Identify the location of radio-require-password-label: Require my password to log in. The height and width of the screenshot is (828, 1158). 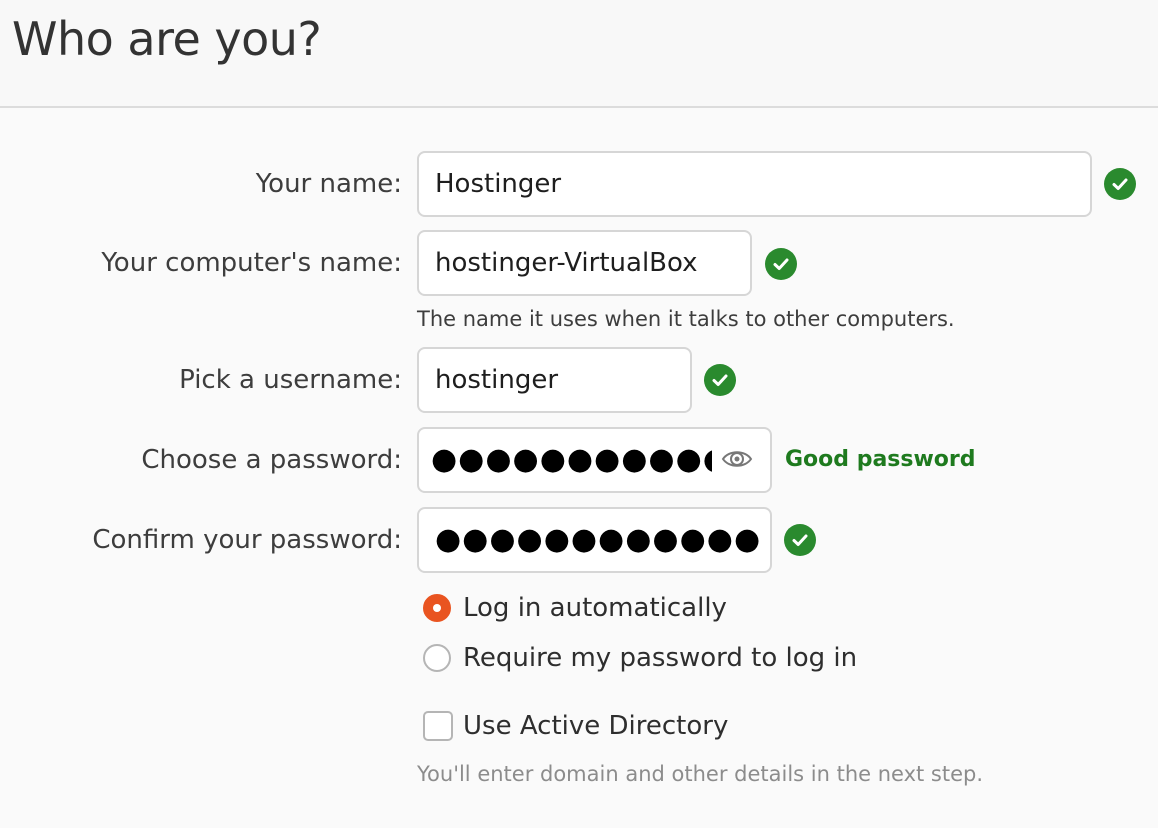
(660, 658).